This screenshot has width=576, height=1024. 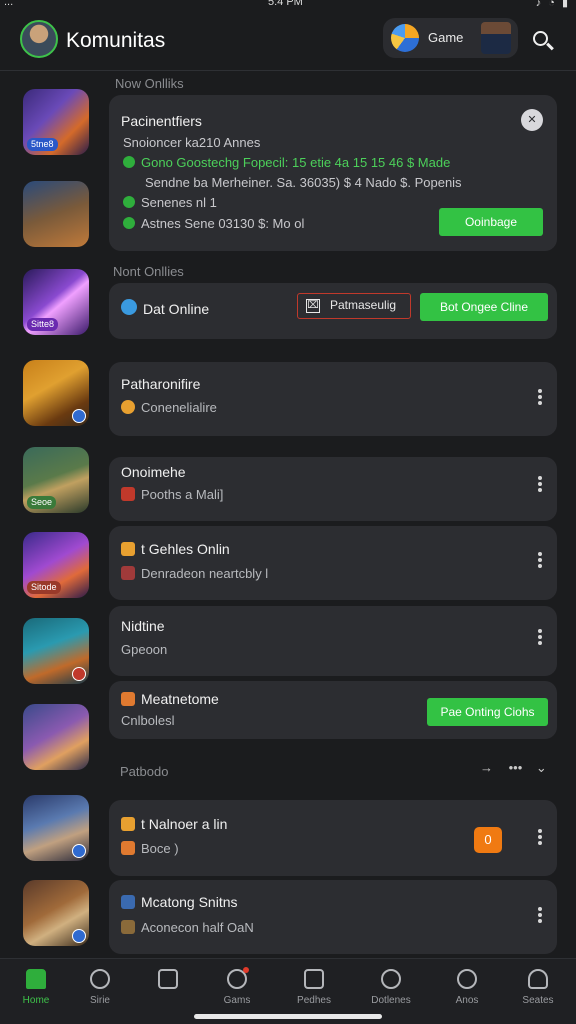 I want to click on list-item-subtitle: Pooths a Mali], so click(x=182, y=494).